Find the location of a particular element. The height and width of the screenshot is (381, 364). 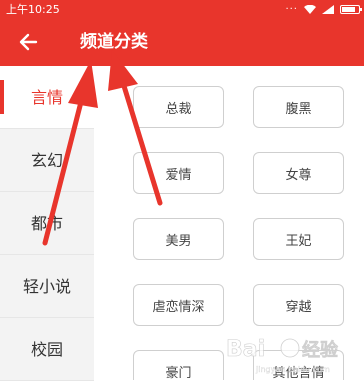

sidebar-item-yanqing: 言情 is located at coordinates (47, 97).